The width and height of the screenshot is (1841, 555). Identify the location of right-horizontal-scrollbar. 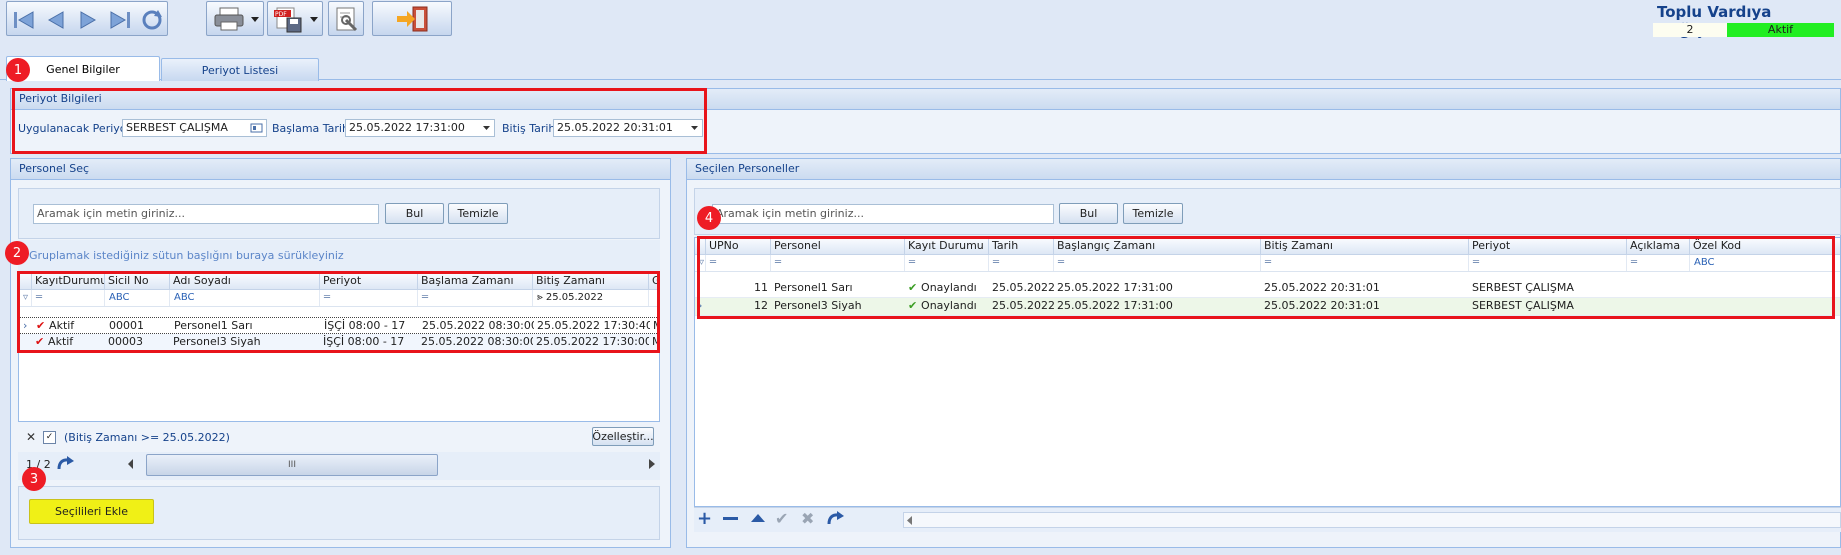
(1372, 520).